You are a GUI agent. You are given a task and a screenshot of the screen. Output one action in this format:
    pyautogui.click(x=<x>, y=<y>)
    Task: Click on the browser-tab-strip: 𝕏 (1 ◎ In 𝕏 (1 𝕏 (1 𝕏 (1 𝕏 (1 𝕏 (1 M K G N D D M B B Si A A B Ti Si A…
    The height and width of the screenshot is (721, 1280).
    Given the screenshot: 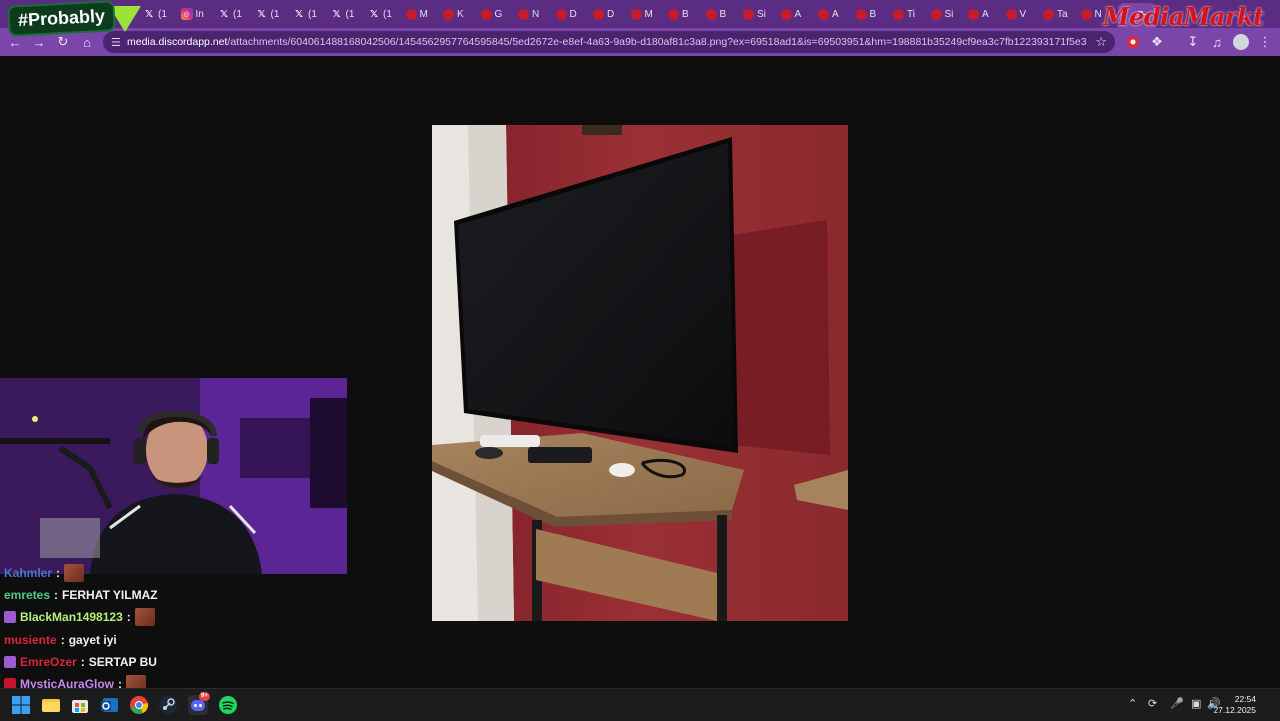 What is the action you would take?
    pyautogui.click(x=640, y=14)
    